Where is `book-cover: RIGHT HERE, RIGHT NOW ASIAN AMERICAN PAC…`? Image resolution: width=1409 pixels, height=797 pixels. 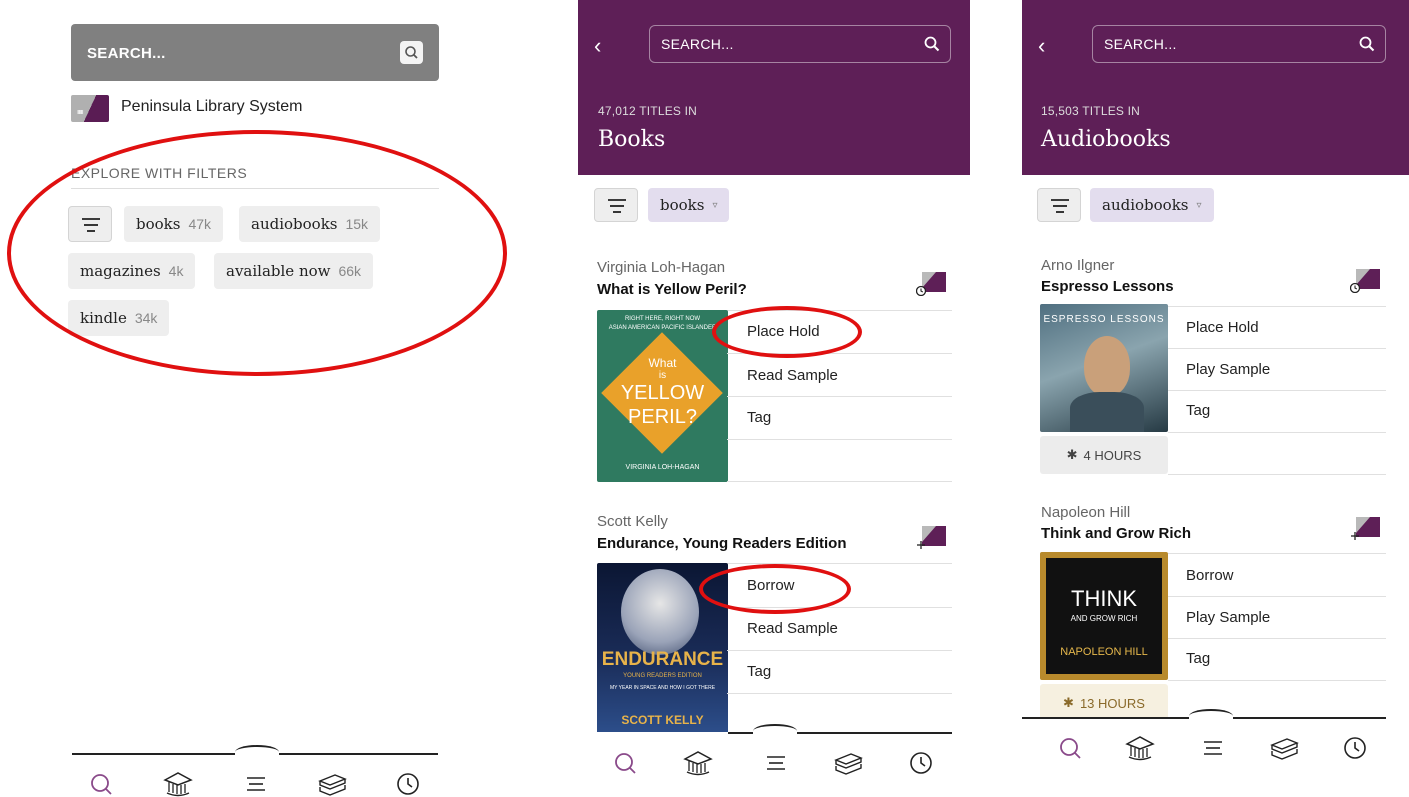 book-cover: RIGHT HERE, RIGHT NOW ASIAN AMERICAN PAC… is located at coordinates (662, 396).